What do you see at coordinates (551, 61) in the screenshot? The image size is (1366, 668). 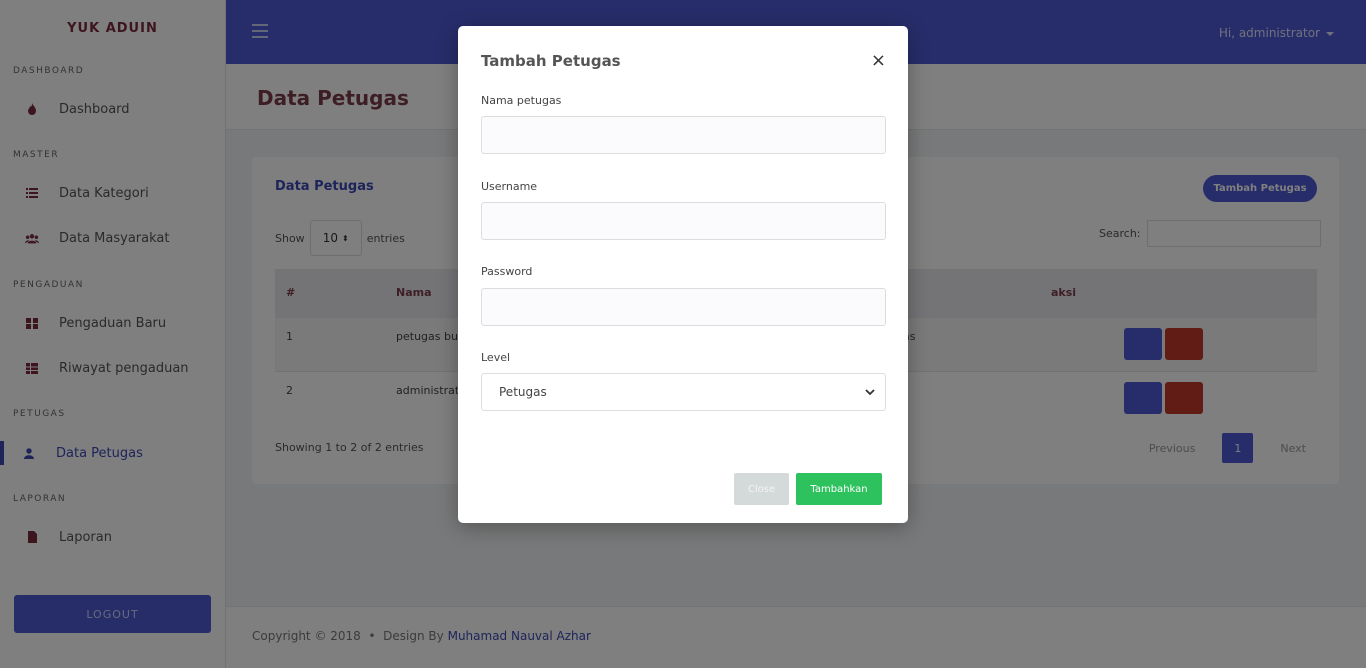 I see `modal-title: Tambah Petugas` at bounding box center [551, 61].